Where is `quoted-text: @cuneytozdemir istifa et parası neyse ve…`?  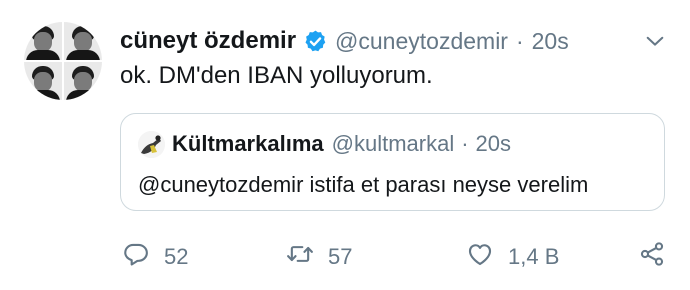 quoted-text: @cuneytozdemir istifa et parası neyse ve… is located at coordinates (363, 184).